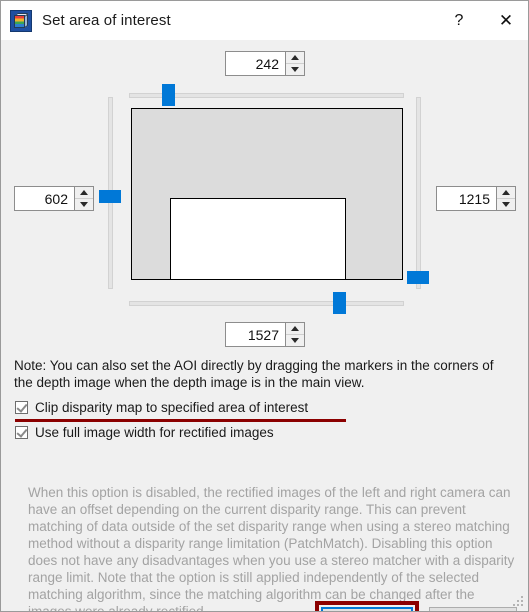 This screenshot has width=529, height=612. I want to click on window-title: Set area of interest, so click(106, 20).